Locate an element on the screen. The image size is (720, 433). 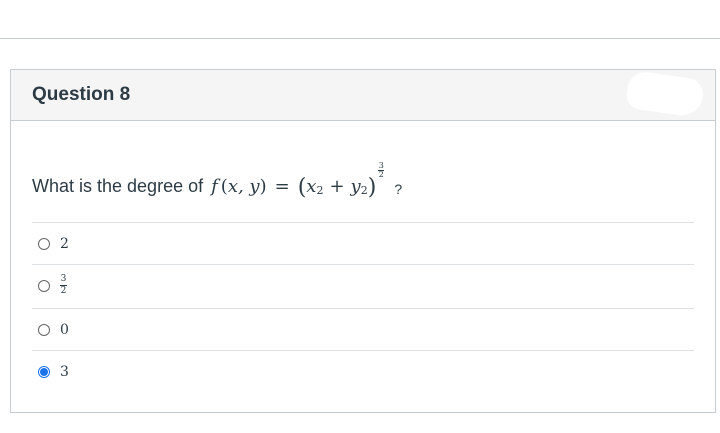
answer-option-4: 3 is located at coordinates (363, 371).